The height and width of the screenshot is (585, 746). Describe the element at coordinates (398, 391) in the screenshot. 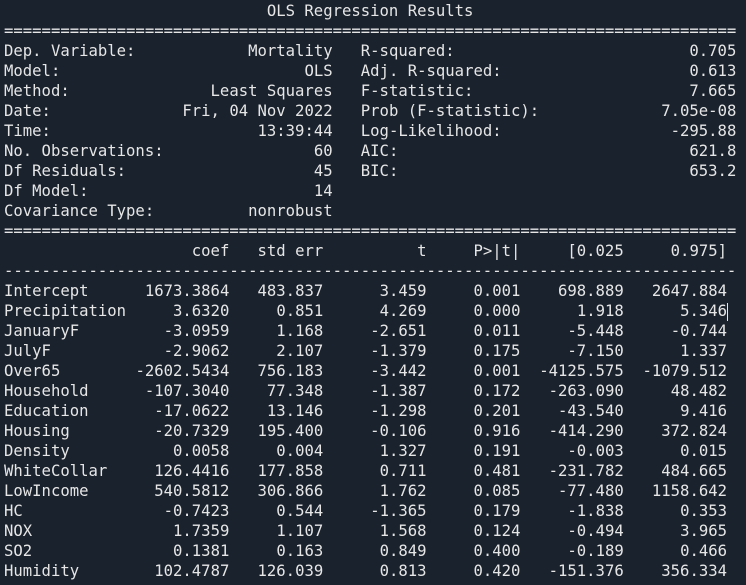

I see `table-cell: -1.387` at that location.